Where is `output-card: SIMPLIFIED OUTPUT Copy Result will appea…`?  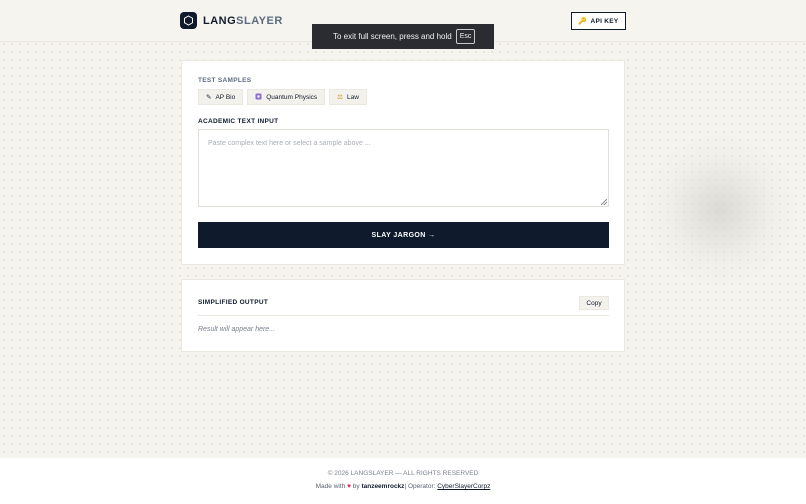
output-card: SIMPLIFIED OUTPUT Copy Result will appea… is located at coordinates (403, 315).